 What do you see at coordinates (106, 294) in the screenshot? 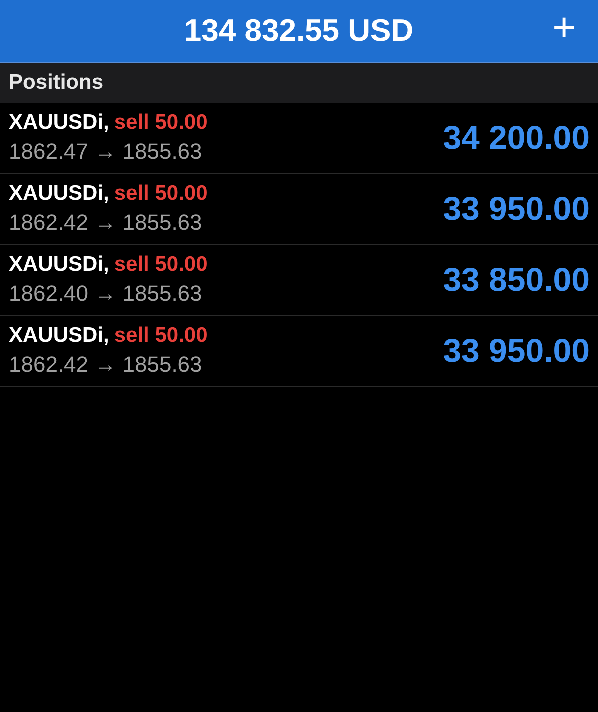
I see `price-change: 1862.40 → 1855.63` at bounding box center [106, 294].